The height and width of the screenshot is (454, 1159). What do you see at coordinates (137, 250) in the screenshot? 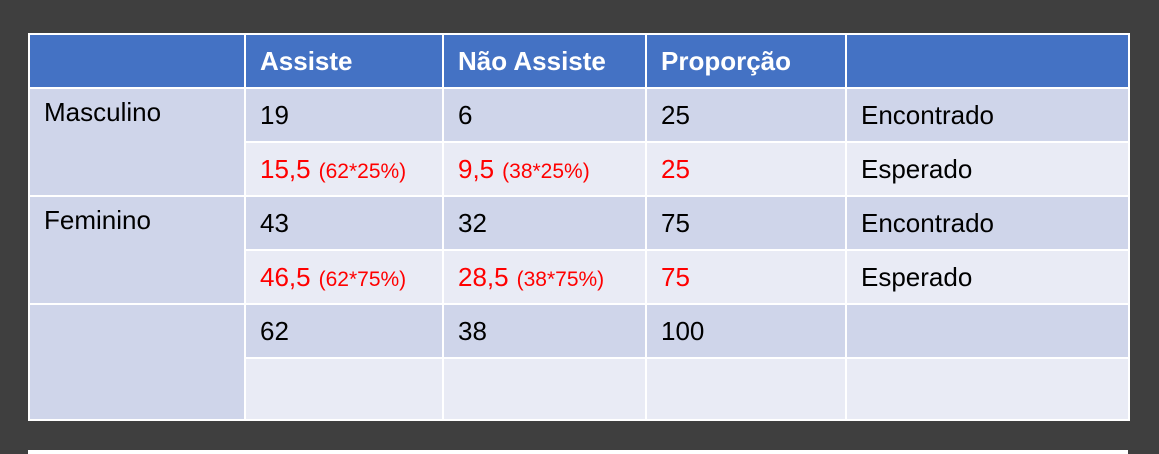
I see `row-label-feminino: Feminino` at bounding box center [137, 250].